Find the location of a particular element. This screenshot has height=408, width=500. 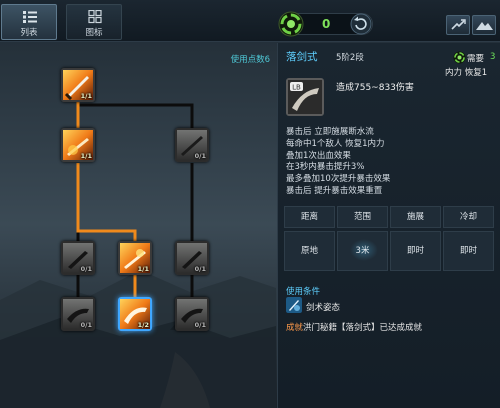

mountain-icon is located at coordinates (484, 26).